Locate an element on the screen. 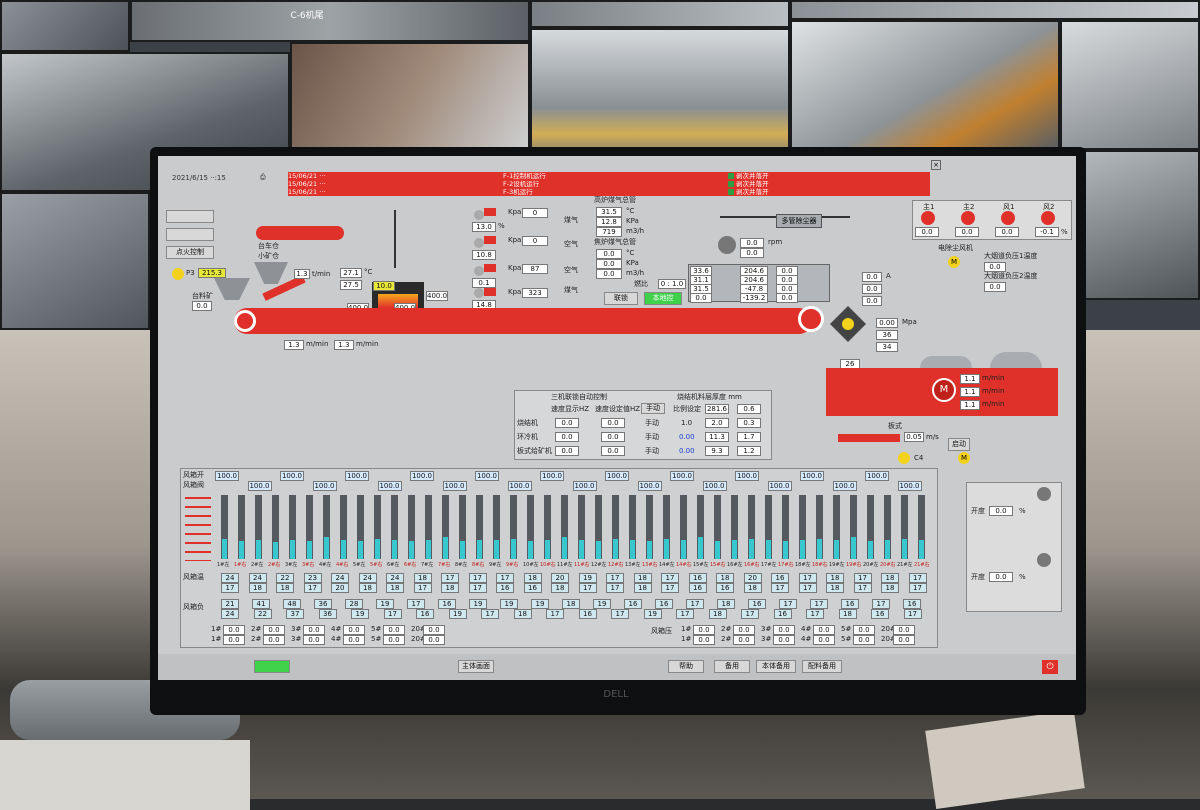  body-spare-button: 本体备用 is located at coordinates (776, 666).